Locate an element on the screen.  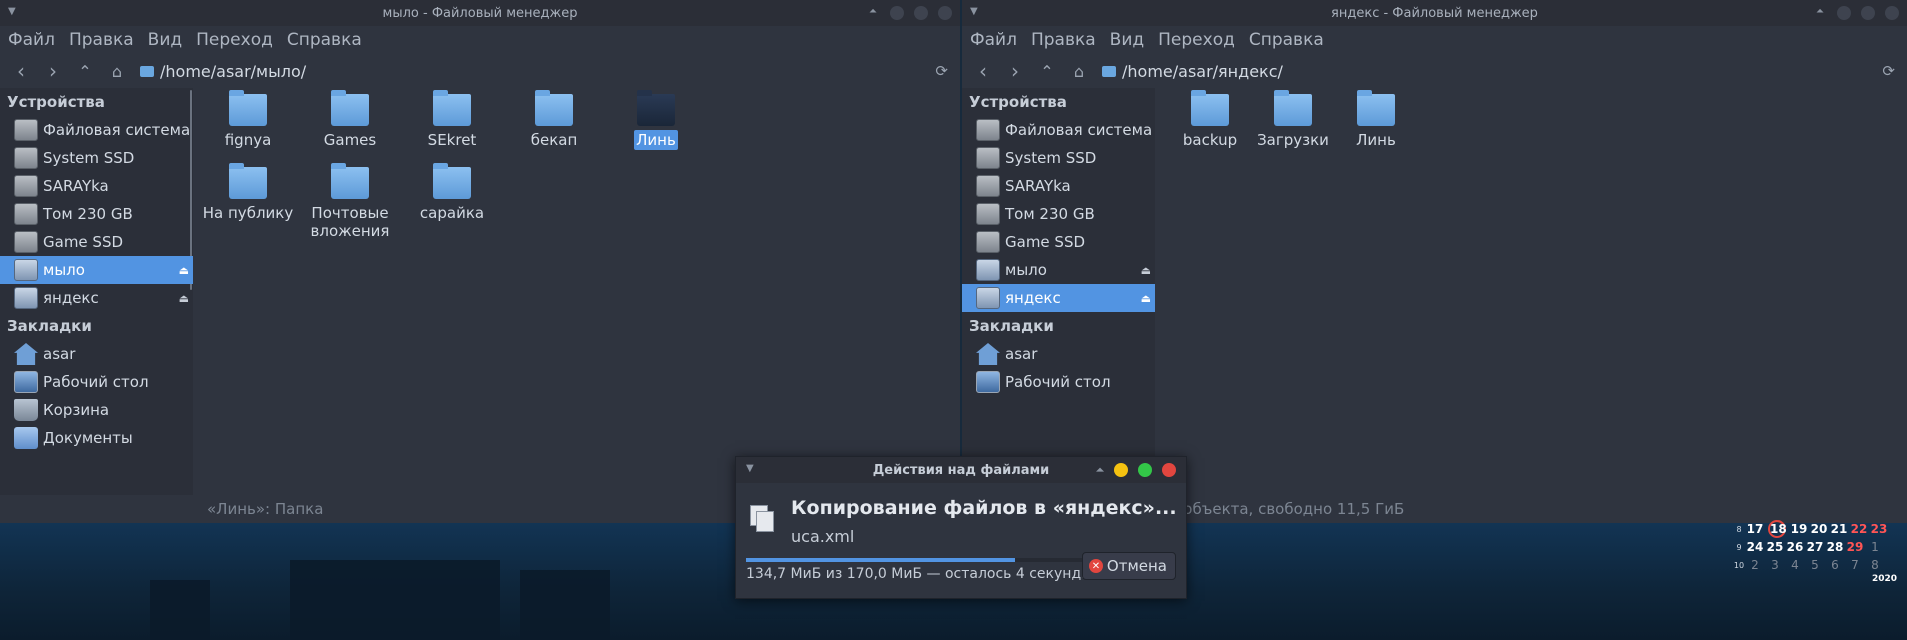
sidebar-item: Документы is located at coordinates (96, 438).